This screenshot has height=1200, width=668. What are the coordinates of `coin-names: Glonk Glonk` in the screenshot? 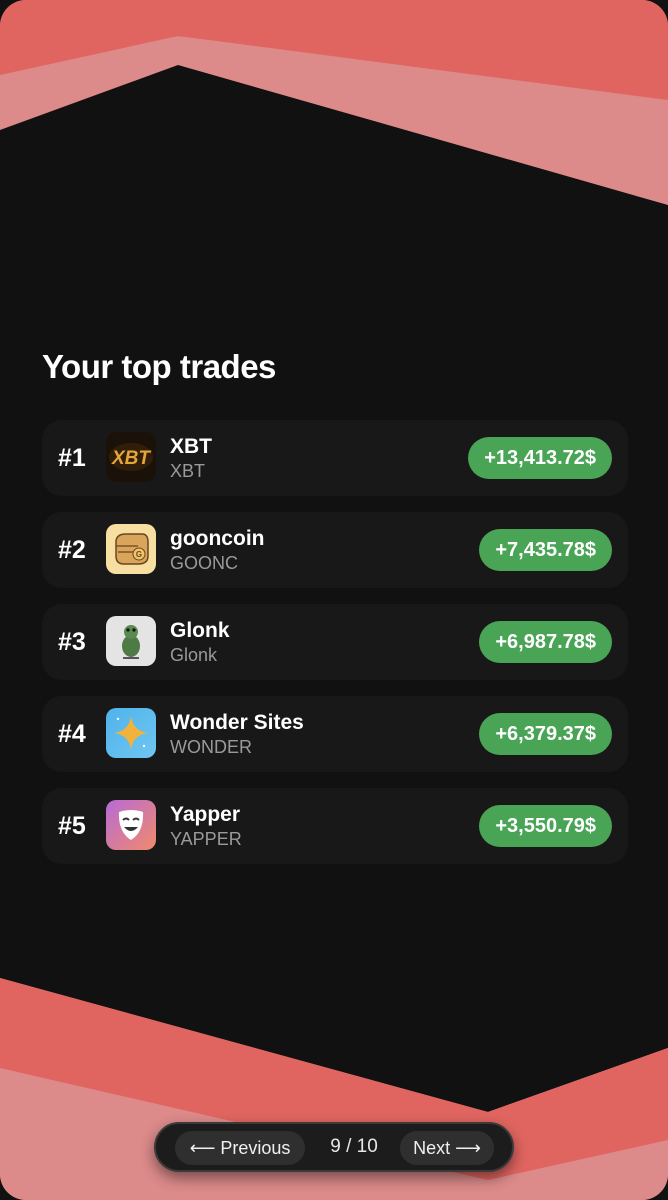 It's located at (200, 642).